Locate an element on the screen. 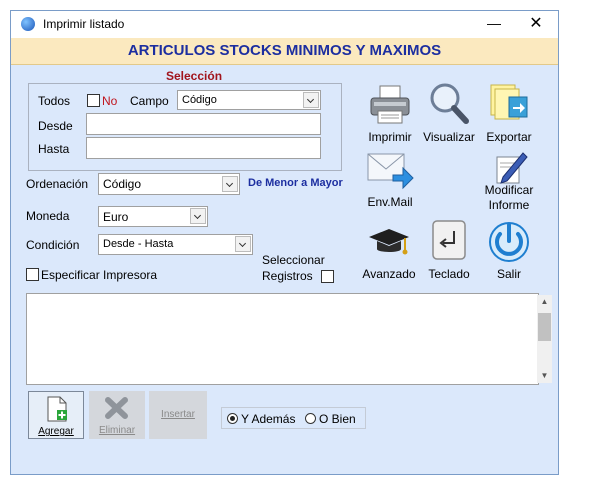  moneda-select: Euro is located at coordinates (153, 216).